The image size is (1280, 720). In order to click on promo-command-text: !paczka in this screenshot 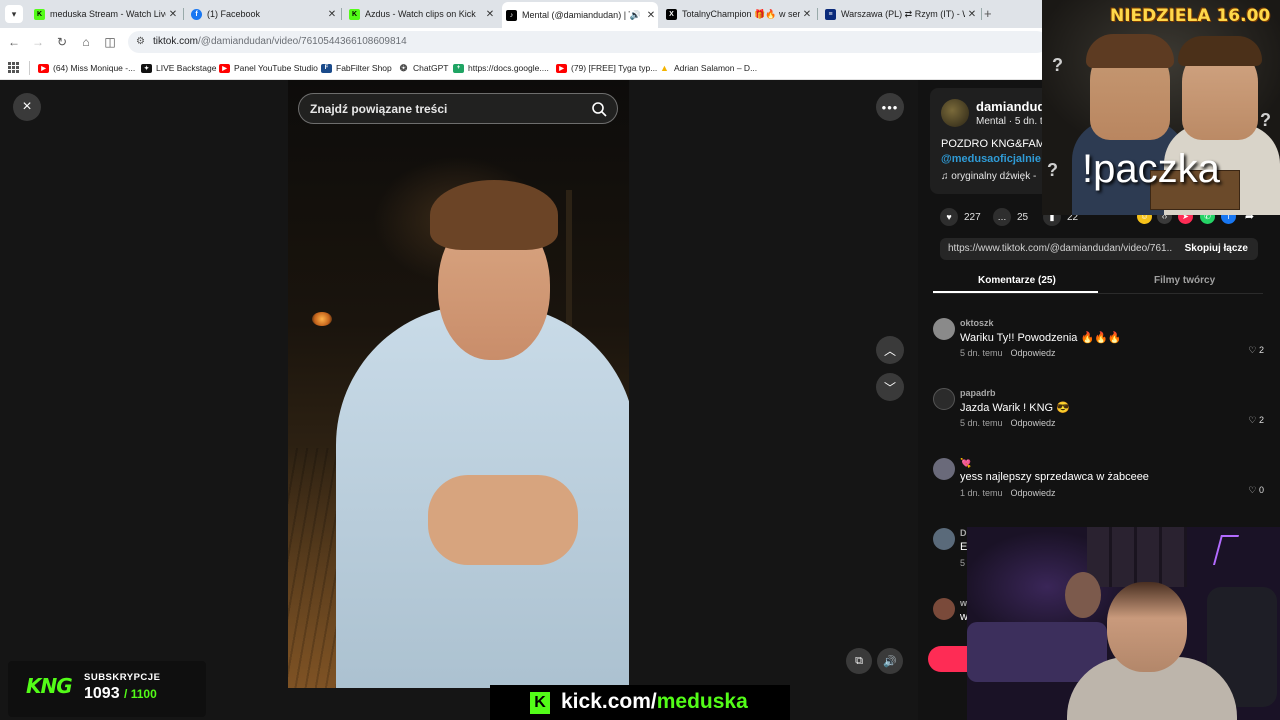, I will do `click(1151, 169)`.